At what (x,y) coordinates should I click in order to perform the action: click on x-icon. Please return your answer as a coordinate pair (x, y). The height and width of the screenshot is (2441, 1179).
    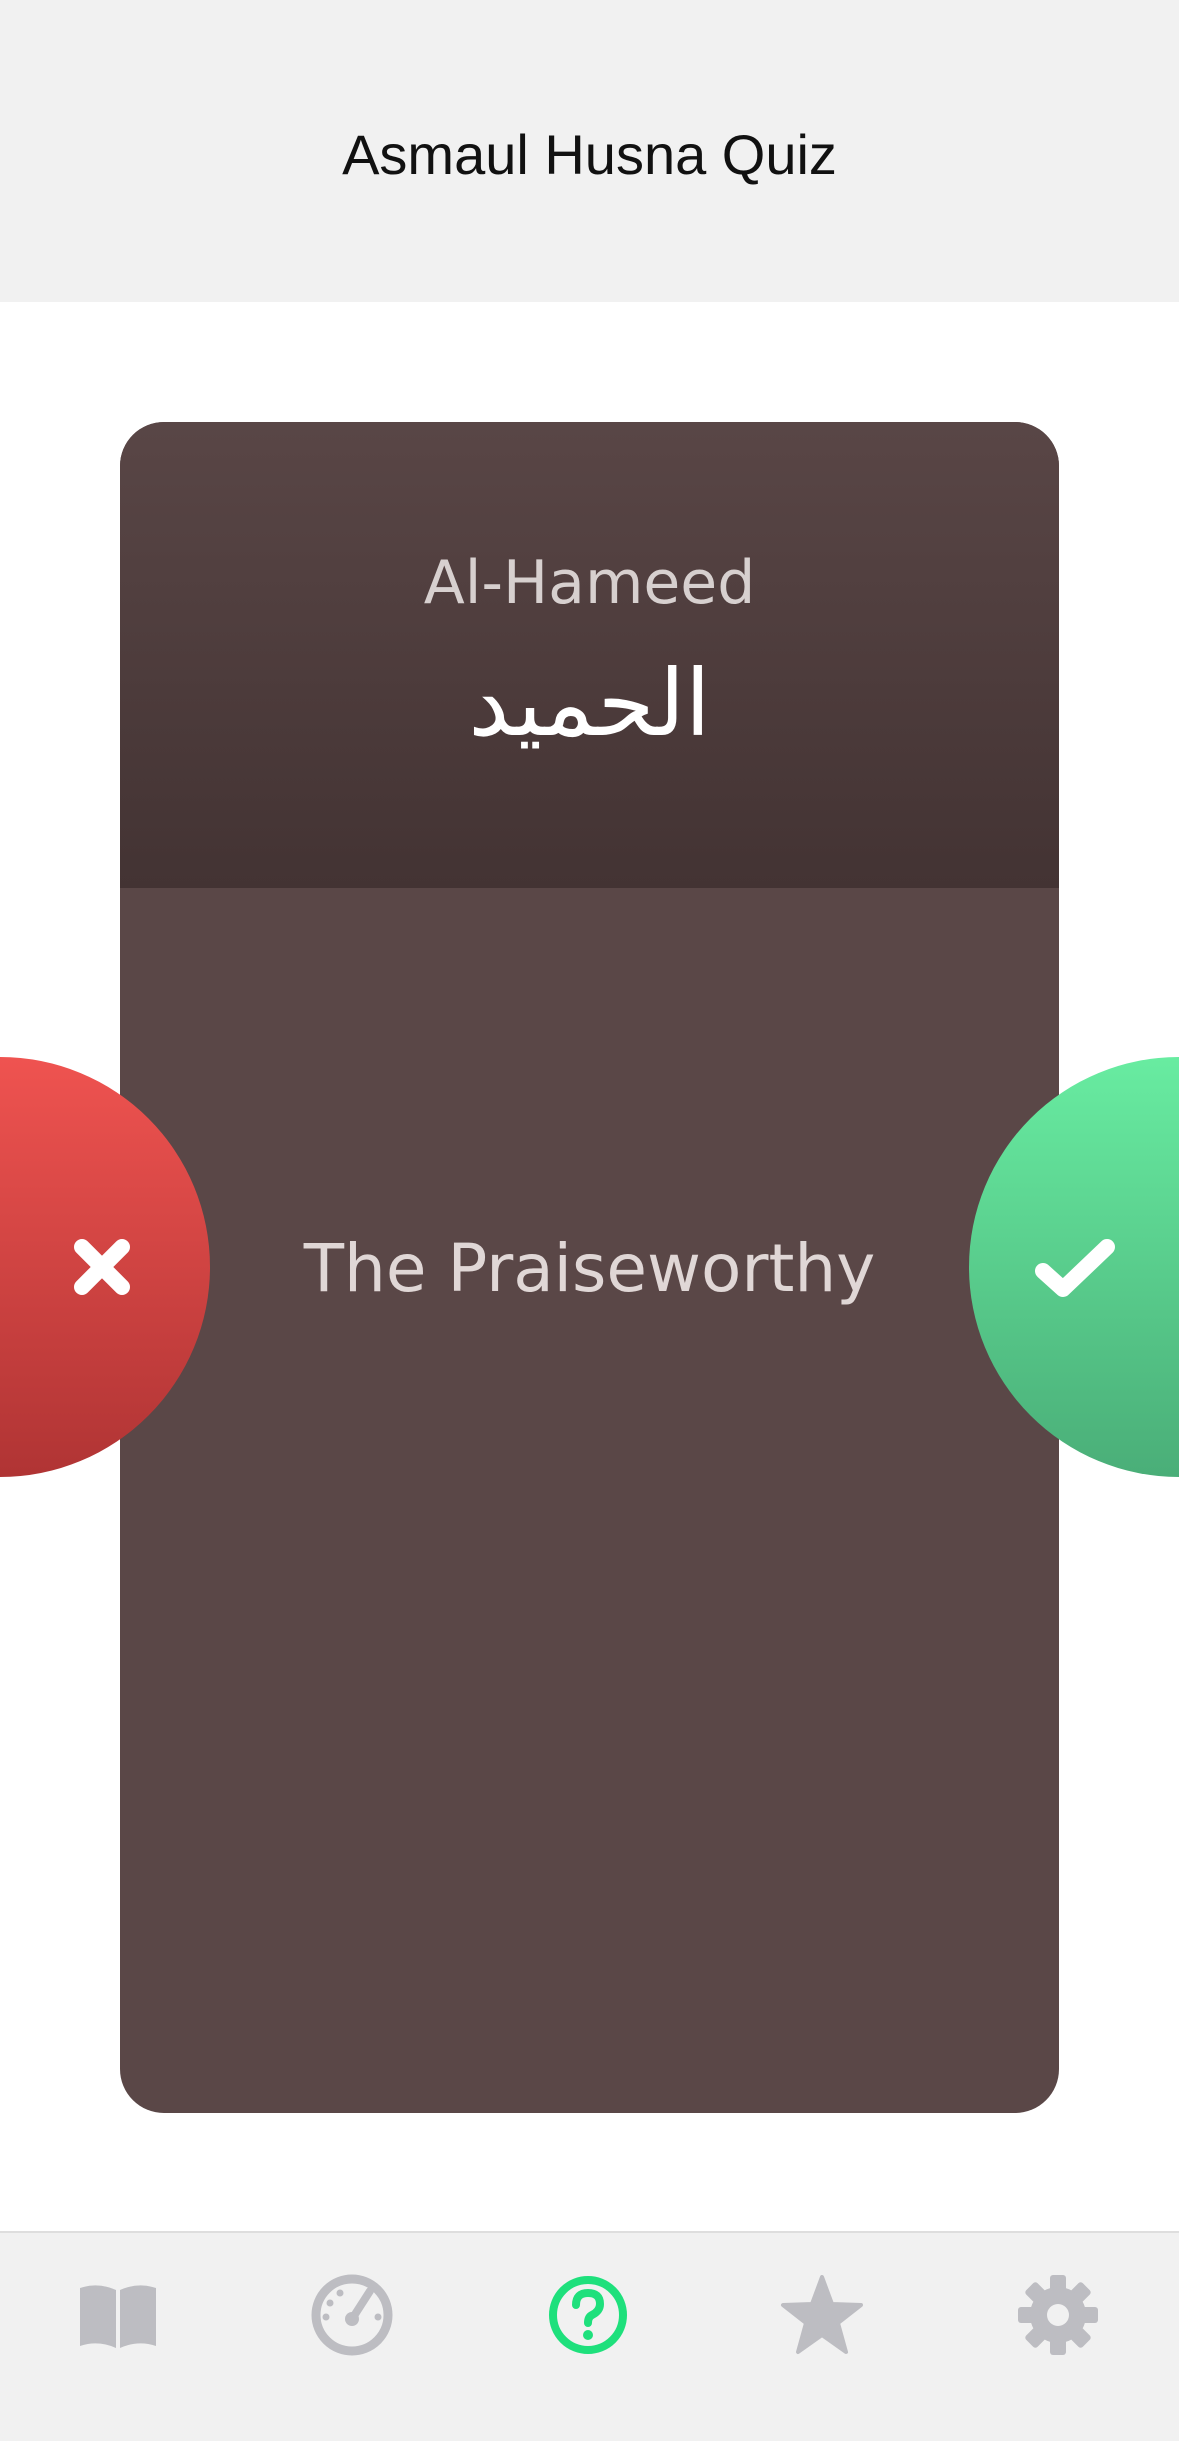
    Looking at the image, I should click on (102, 1267).